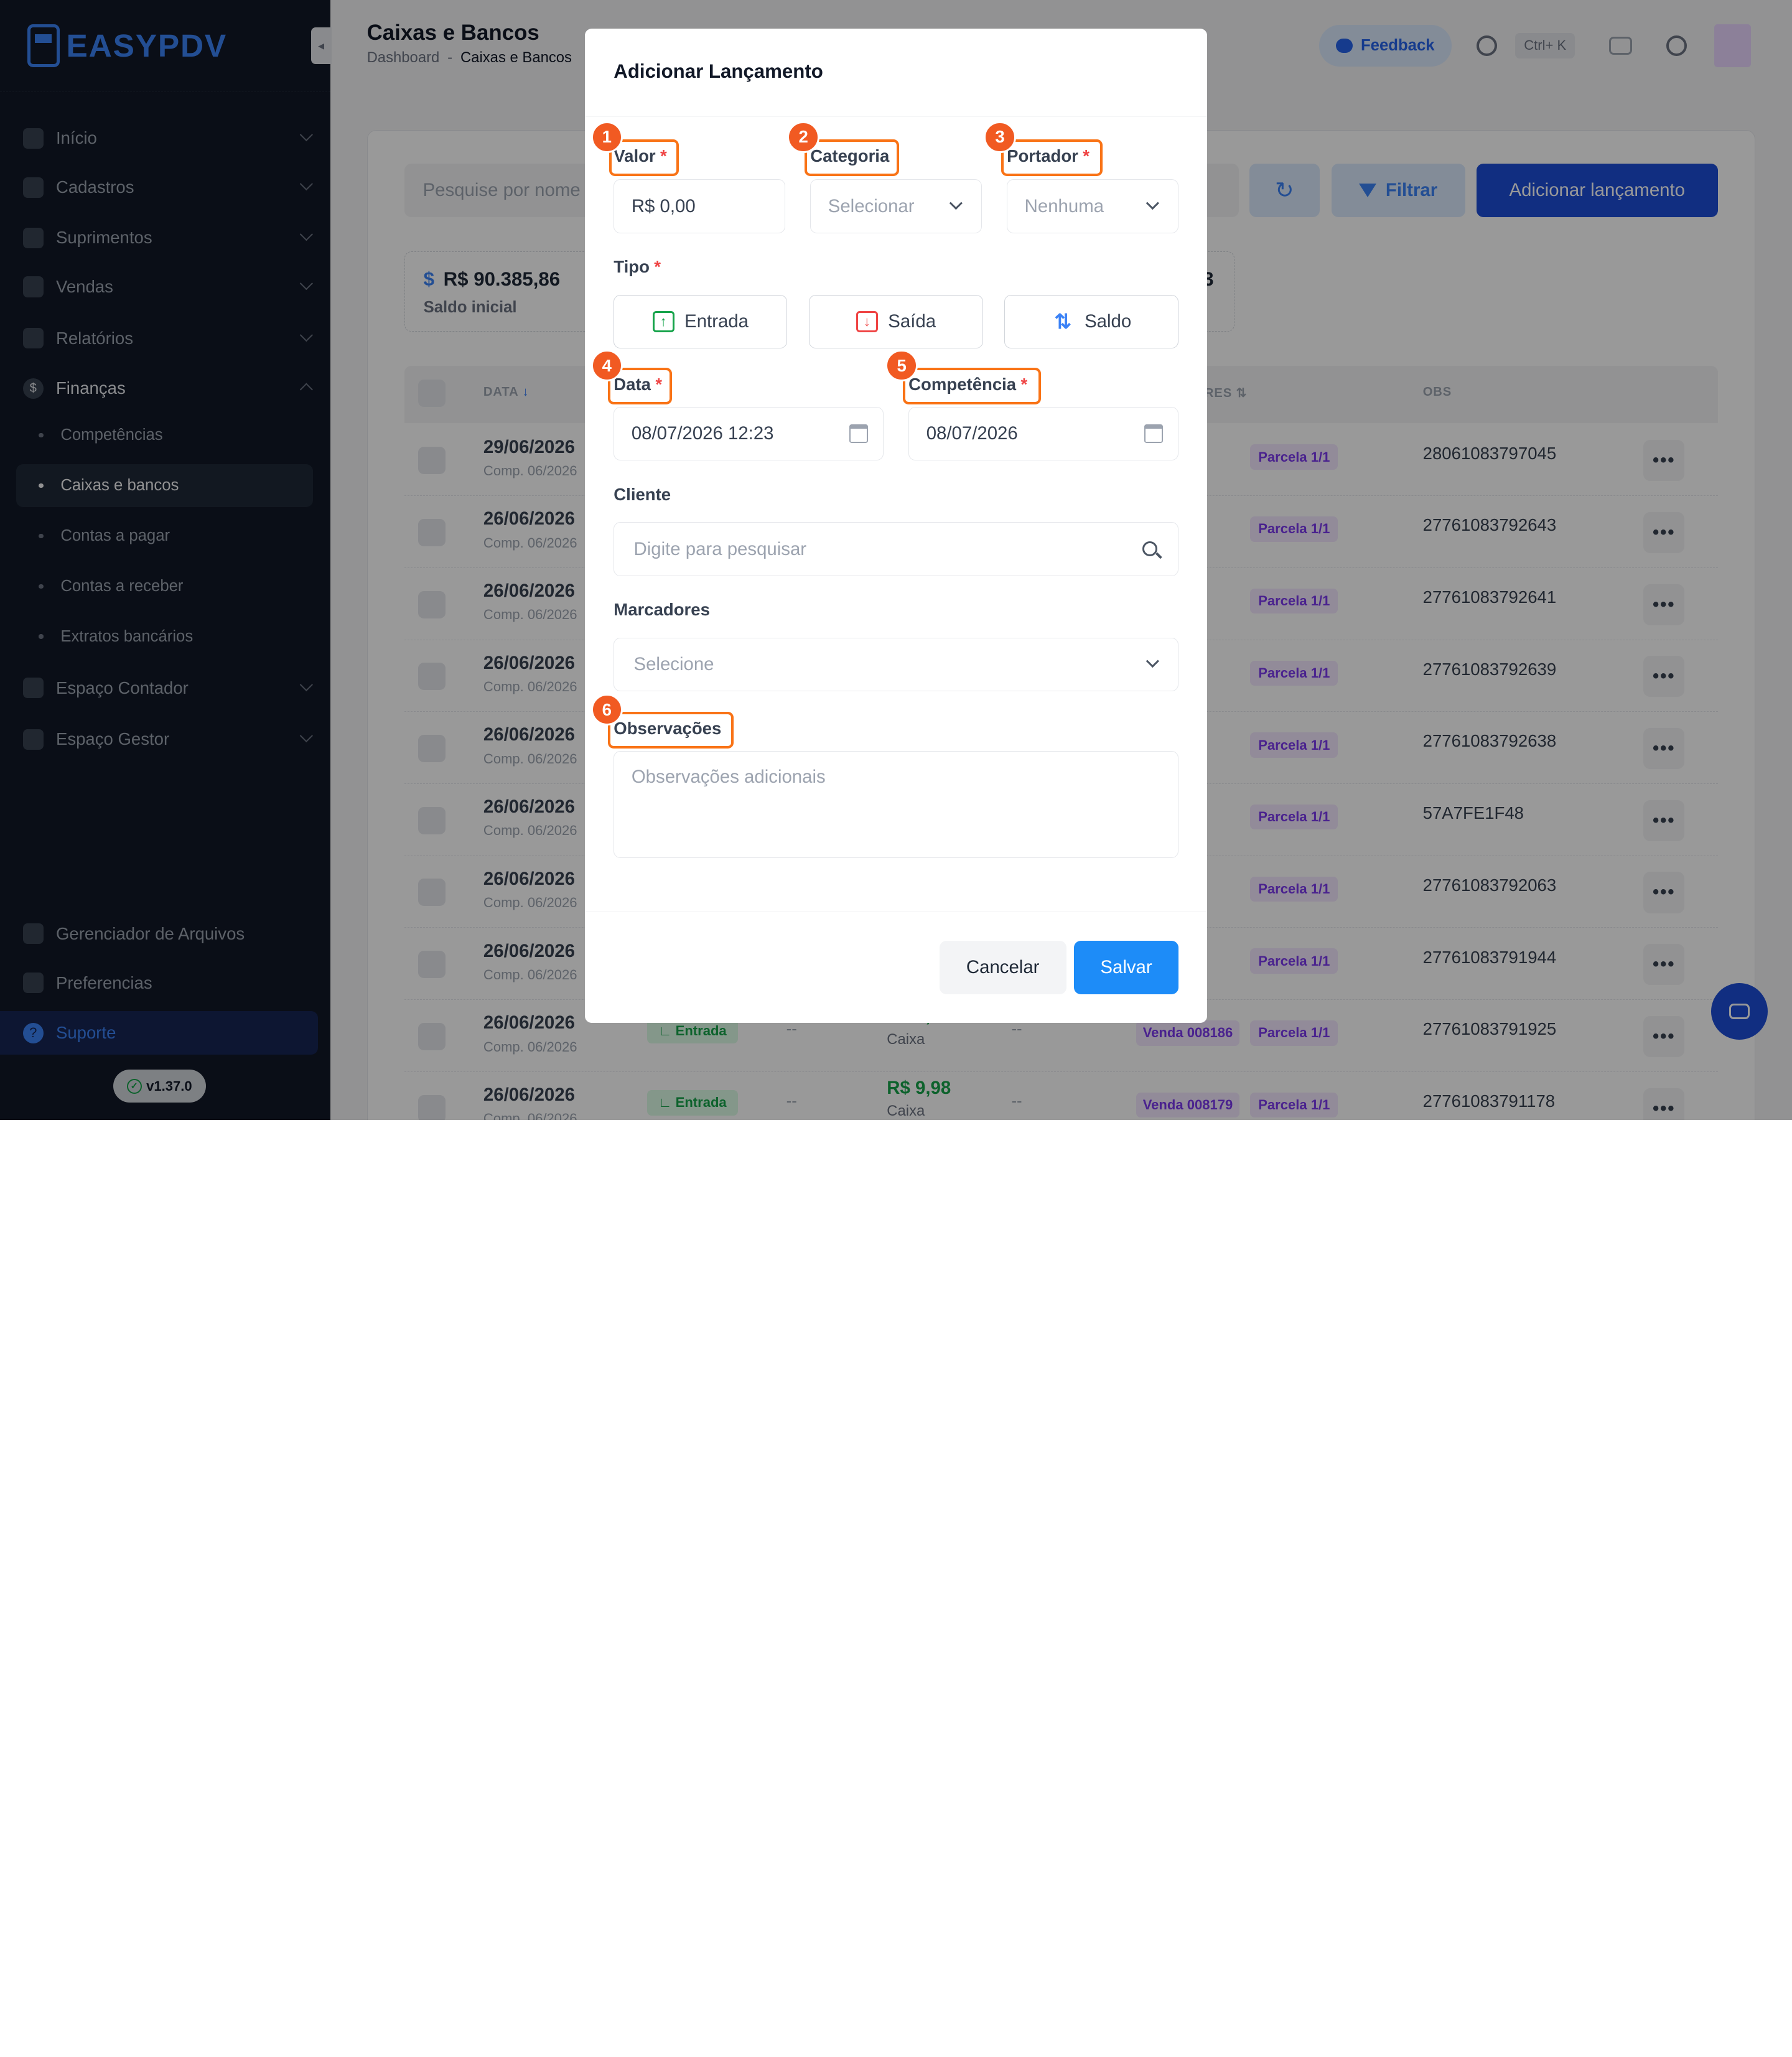 The image size is (1792, 2057). What do you see at coordinates (720, 548) in the screenshot?
I see `input-placeholder: Digite para pesquisar` at bounding box center [720, 548].